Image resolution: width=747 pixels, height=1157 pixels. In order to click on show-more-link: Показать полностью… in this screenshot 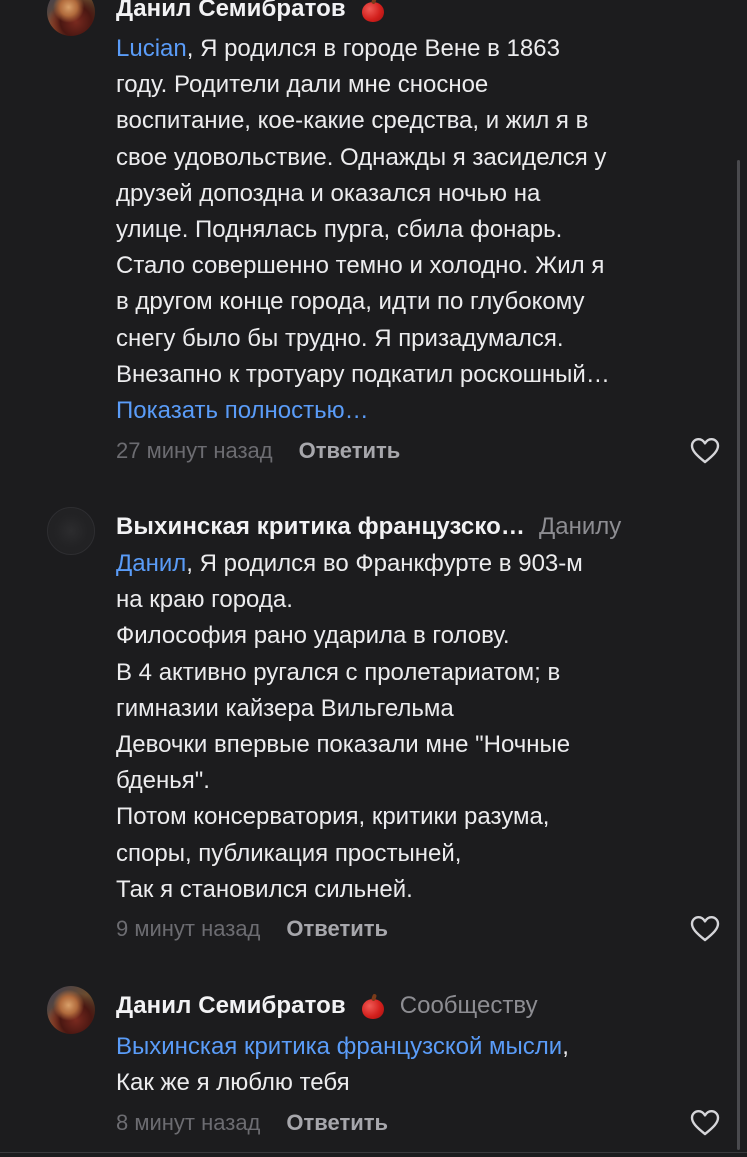, I will do `click(413, 411)`.